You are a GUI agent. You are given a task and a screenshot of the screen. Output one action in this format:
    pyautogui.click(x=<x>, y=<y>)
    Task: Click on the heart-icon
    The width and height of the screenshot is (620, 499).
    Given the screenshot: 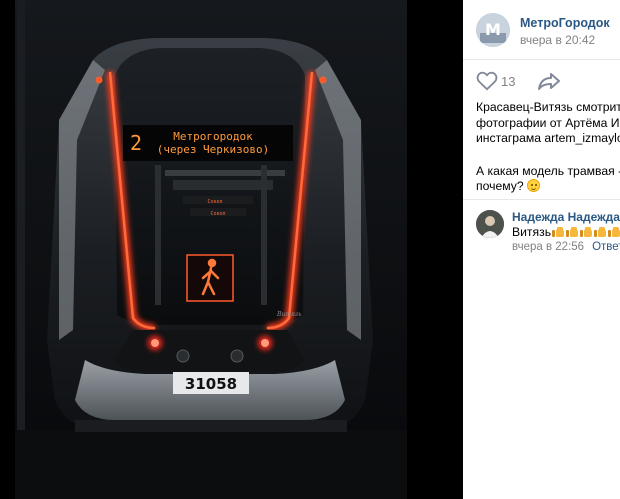 What is the action you would take?
    pyautogui.click(x=487, y=81)
    